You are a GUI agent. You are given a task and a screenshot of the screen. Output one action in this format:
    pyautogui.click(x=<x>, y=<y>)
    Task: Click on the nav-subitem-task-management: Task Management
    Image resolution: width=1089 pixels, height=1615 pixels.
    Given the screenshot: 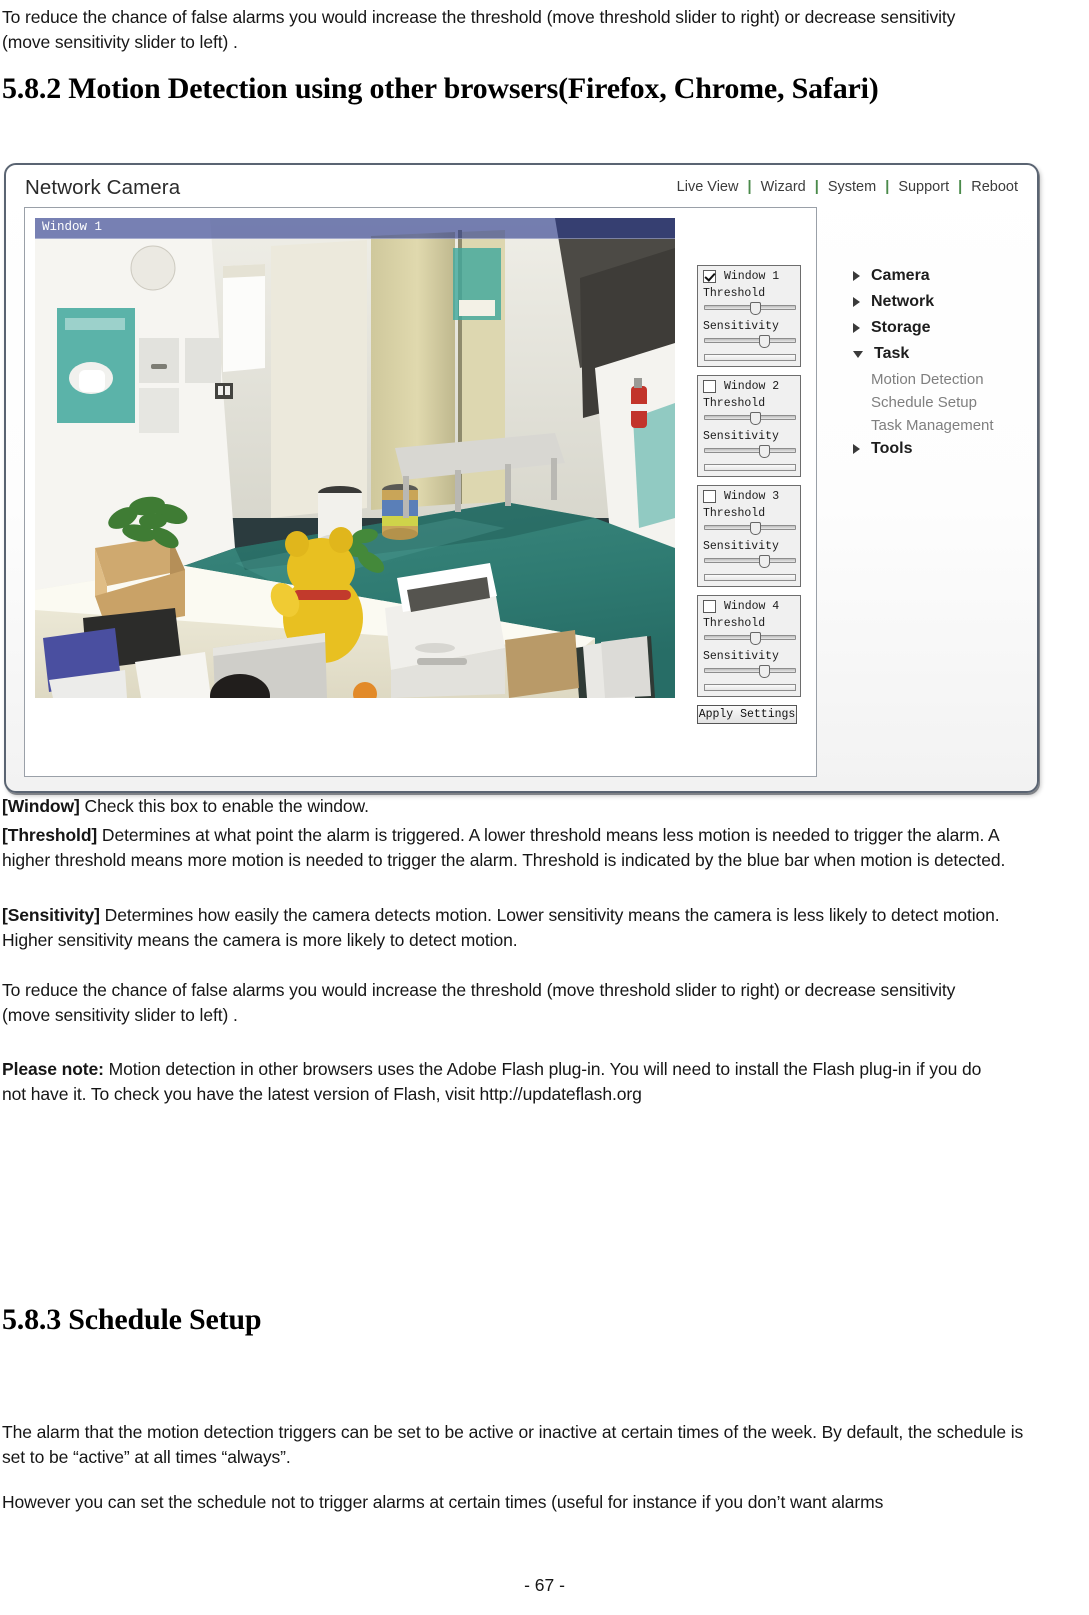 What is the action you would take?
    pyautogui.click(x=945, y=425)
    